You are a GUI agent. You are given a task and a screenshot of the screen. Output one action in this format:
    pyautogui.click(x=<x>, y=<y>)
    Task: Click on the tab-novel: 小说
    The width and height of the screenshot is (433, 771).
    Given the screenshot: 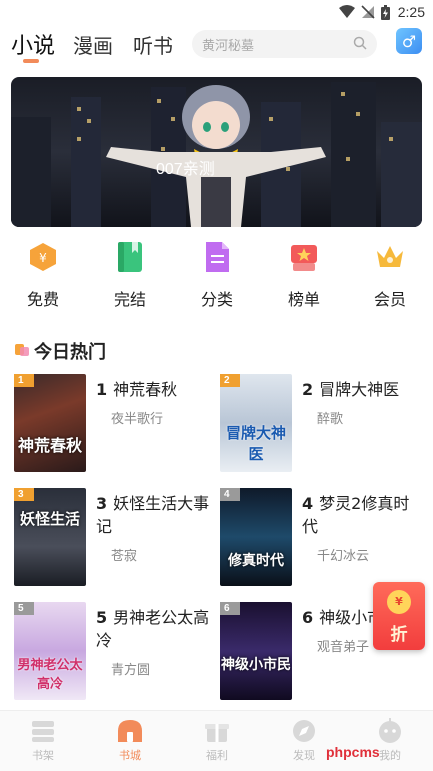 What is the action you would take?
    pyautogui.click(x=33, y=44)
    